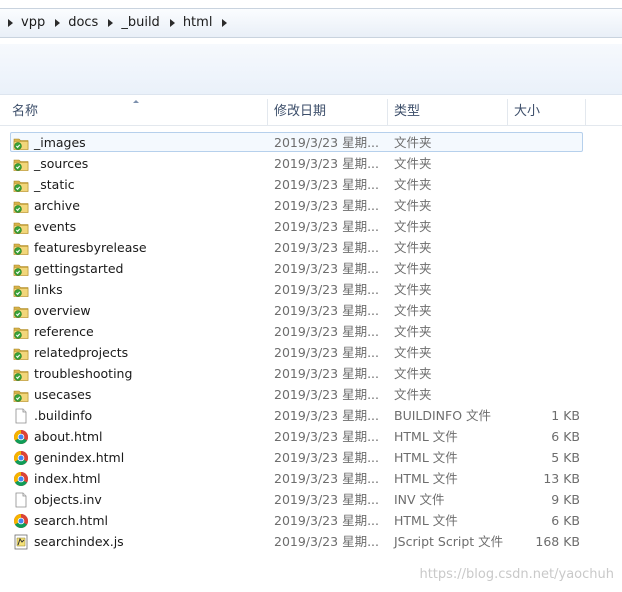 The height and width of the screenshot is (592, 622). I want to click on file-row: reference 2019/3/23 星期... 文件夹, so click(311, 331).